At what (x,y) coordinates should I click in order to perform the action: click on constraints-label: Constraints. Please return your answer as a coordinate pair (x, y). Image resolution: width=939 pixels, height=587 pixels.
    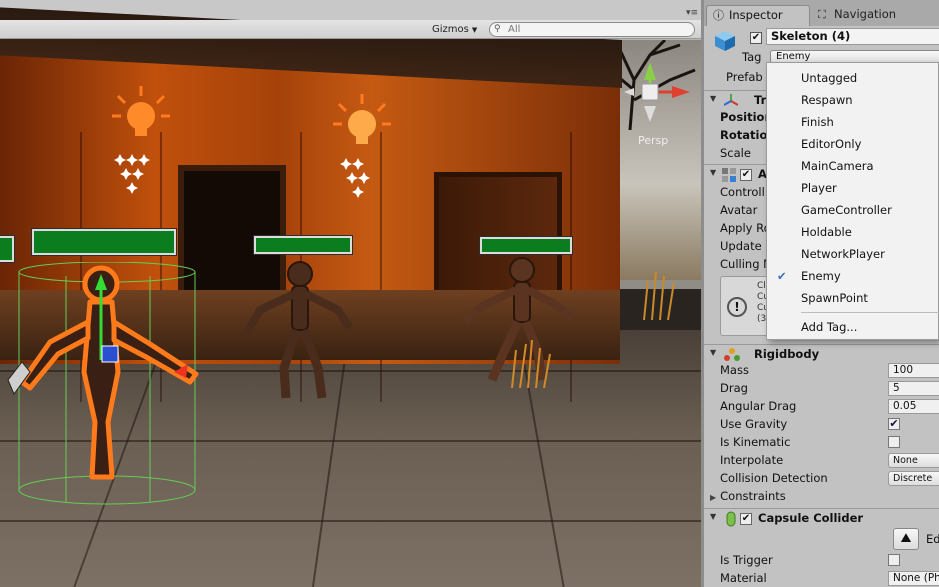
    Looking at the image, I should click on (753, 496).